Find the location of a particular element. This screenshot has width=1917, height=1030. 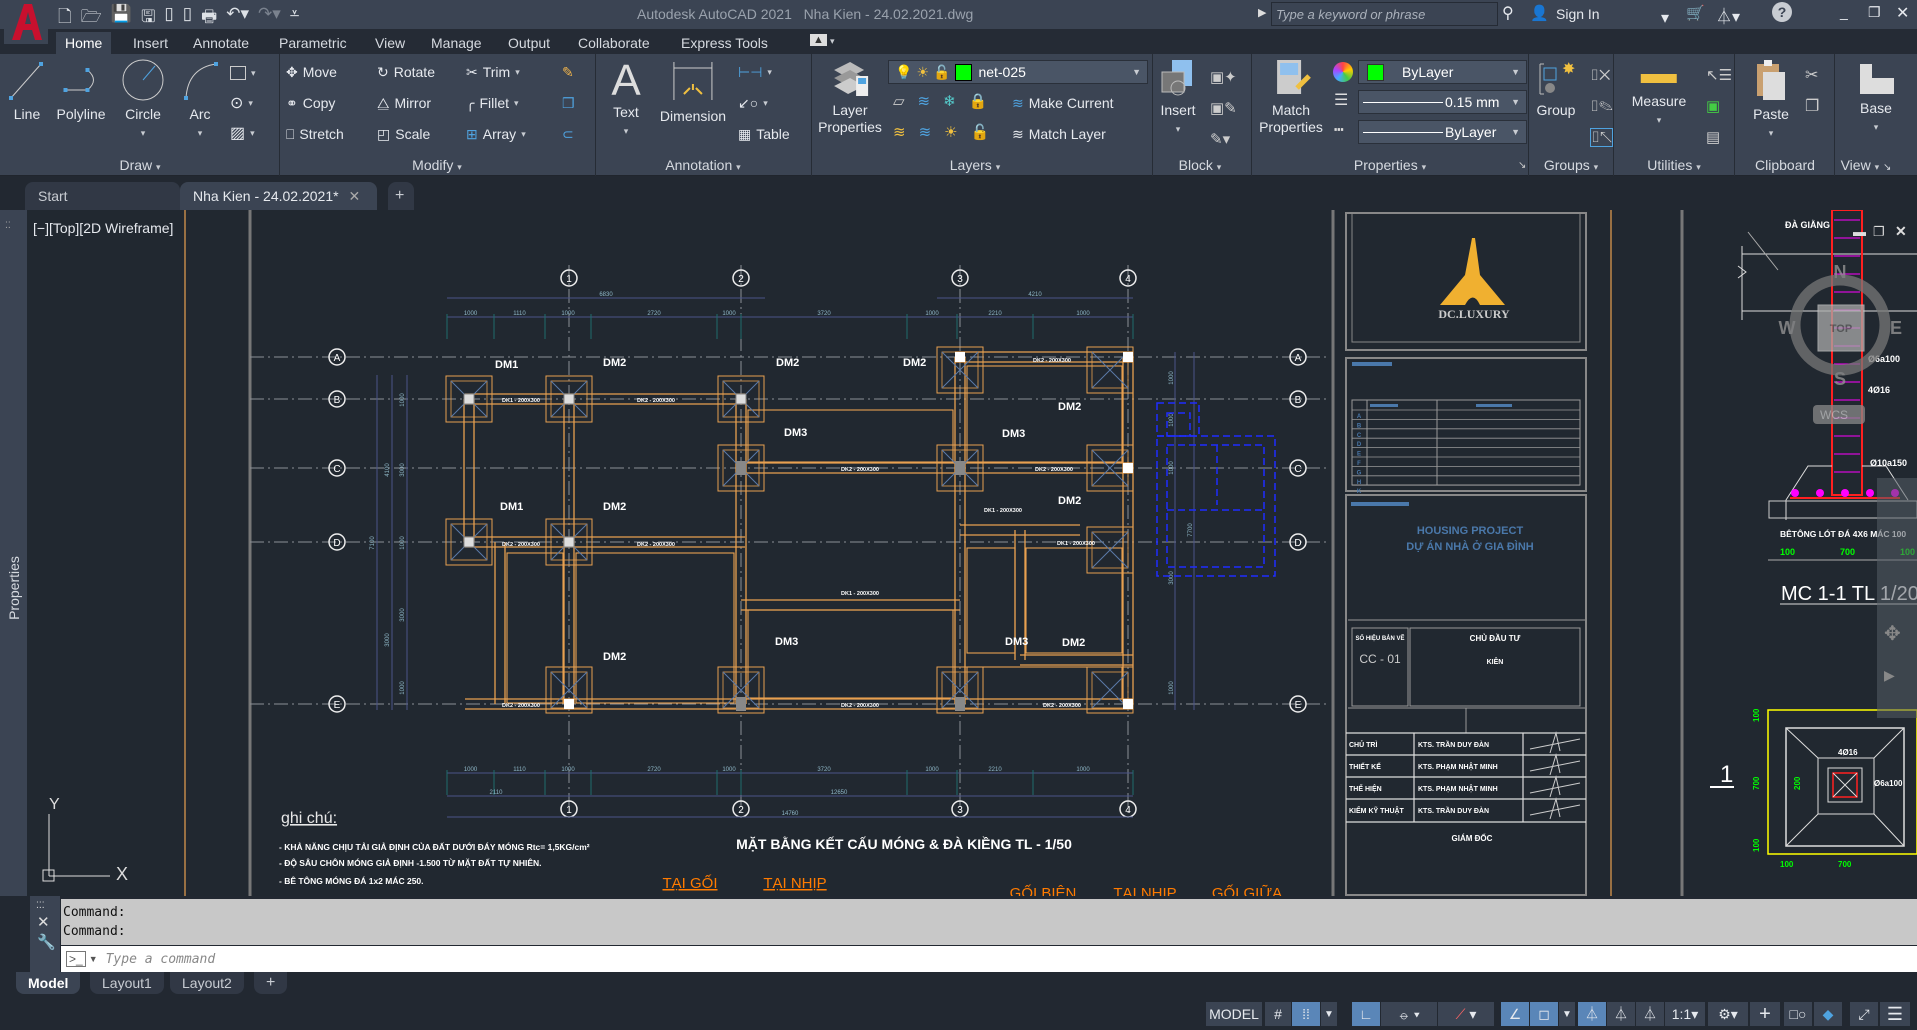

copy-button: ⚭ Copy is located at coordinates (310, 103).